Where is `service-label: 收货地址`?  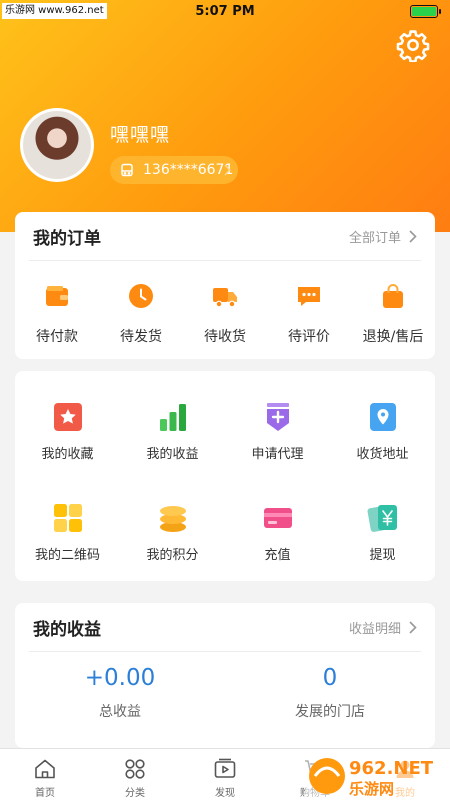 service-label: 收货地址 is located at coordinates (382, 454).